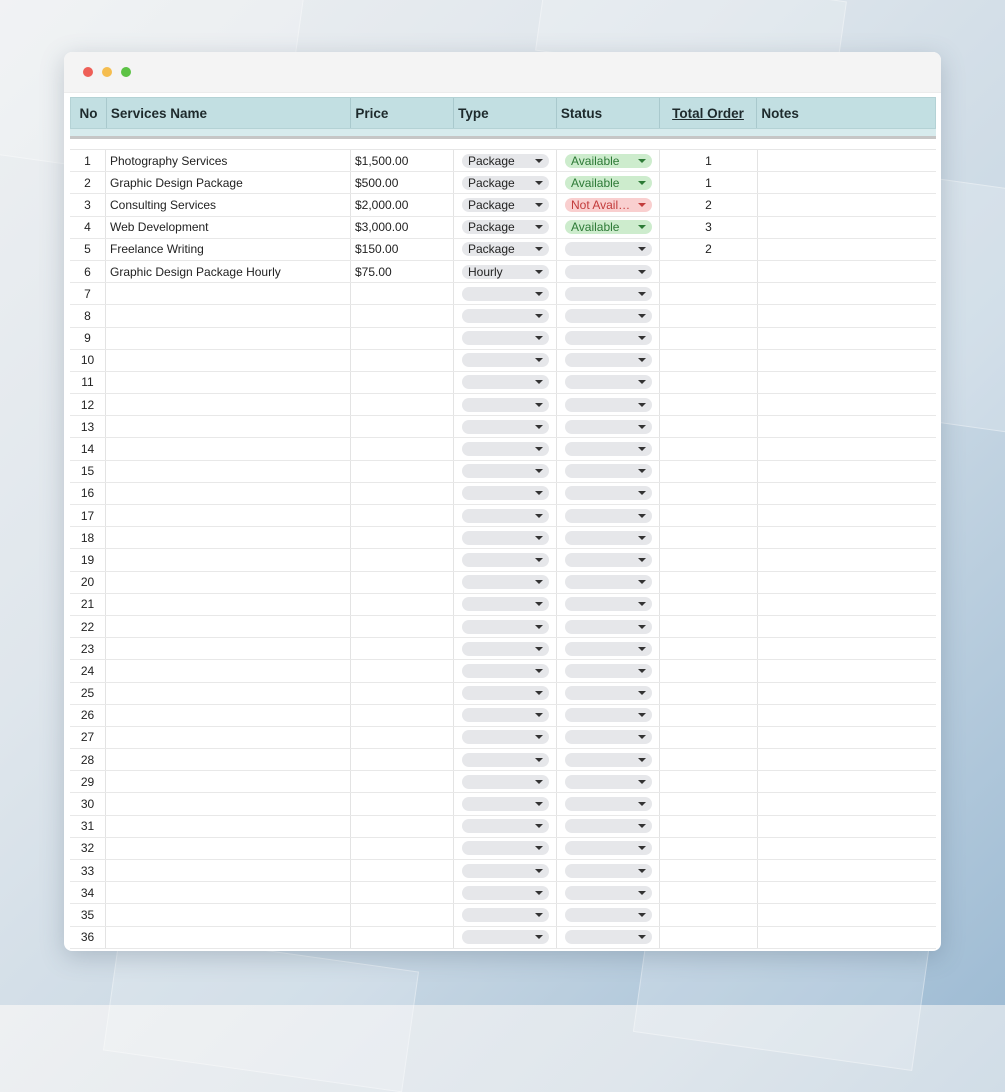  What do you see at coordinates (402, 161) in the screenshot?
I see `cell-price: $1,500.00` at bounding box center [402, 161].